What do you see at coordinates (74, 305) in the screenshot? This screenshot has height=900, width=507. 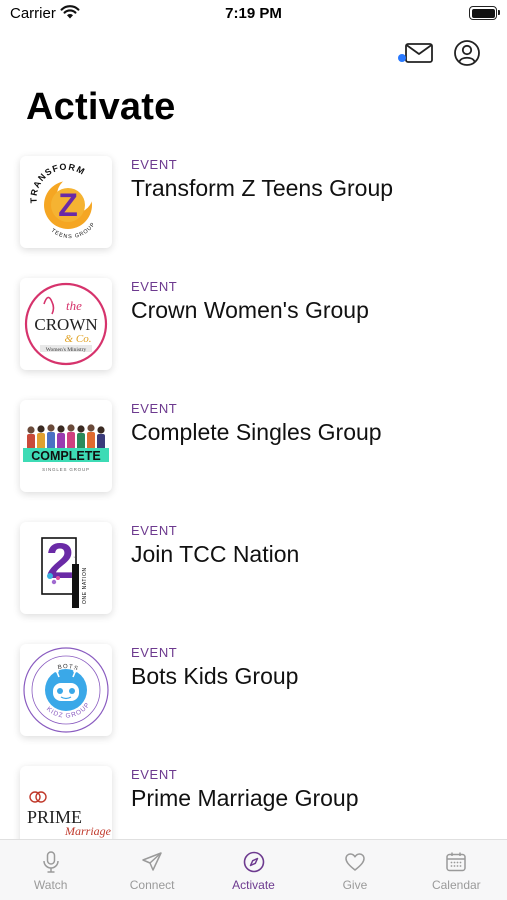 I see `logo-script: the` at bounding box center [74, 305].